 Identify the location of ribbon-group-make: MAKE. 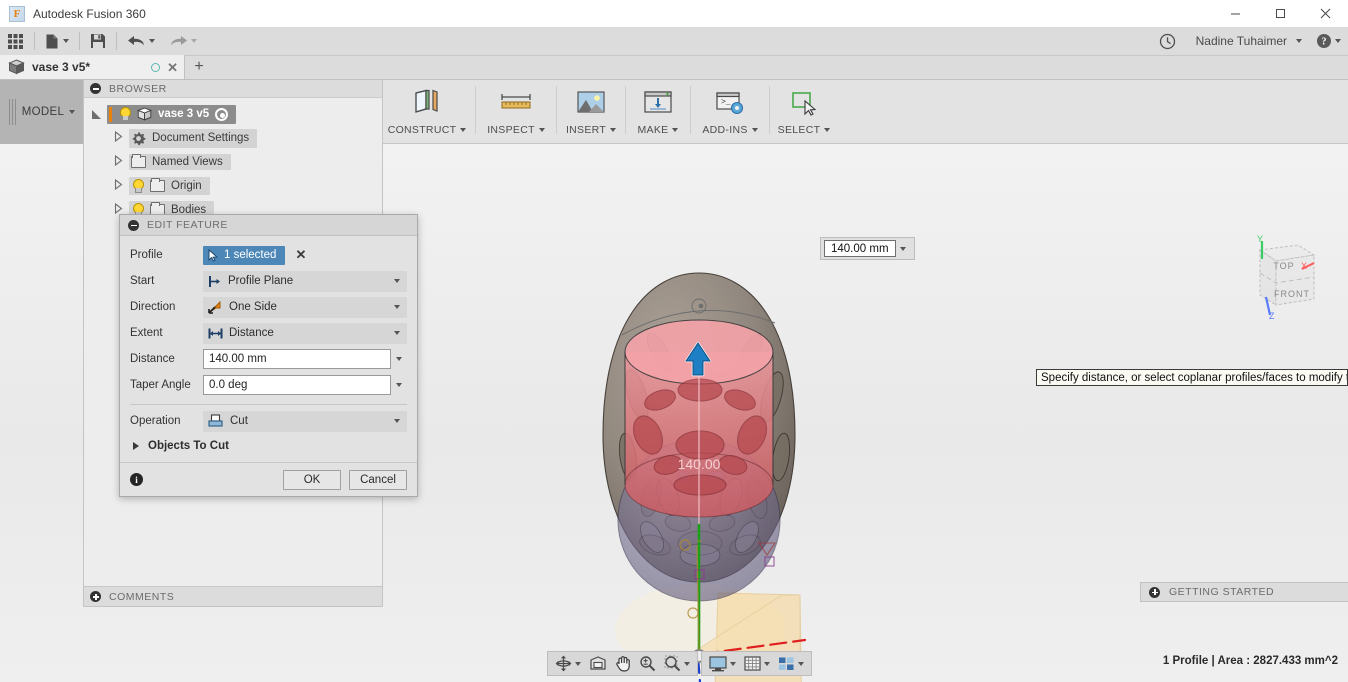
(658, 112).